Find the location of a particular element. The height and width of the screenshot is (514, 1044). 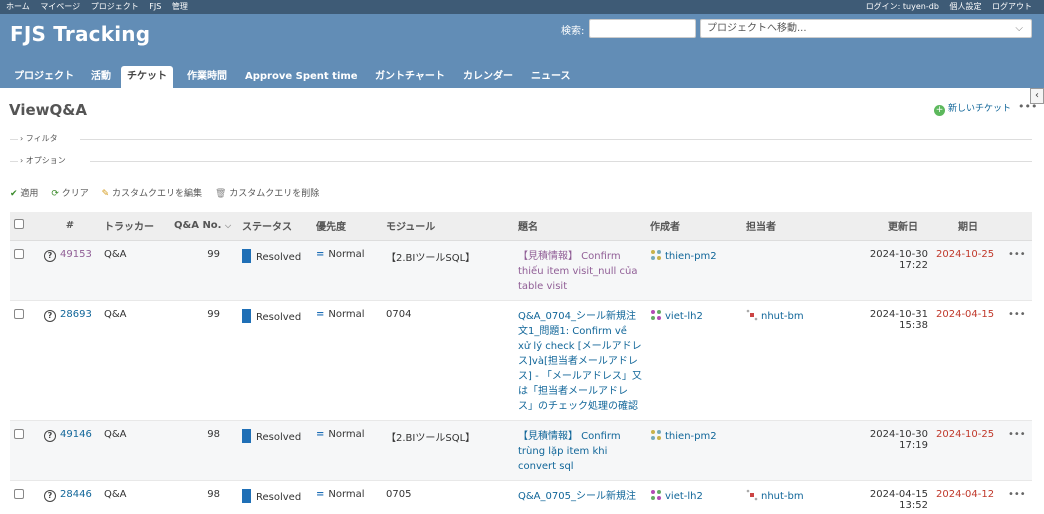

due-date-cell: 2024-10-25 is located at coordinates (968, 270).